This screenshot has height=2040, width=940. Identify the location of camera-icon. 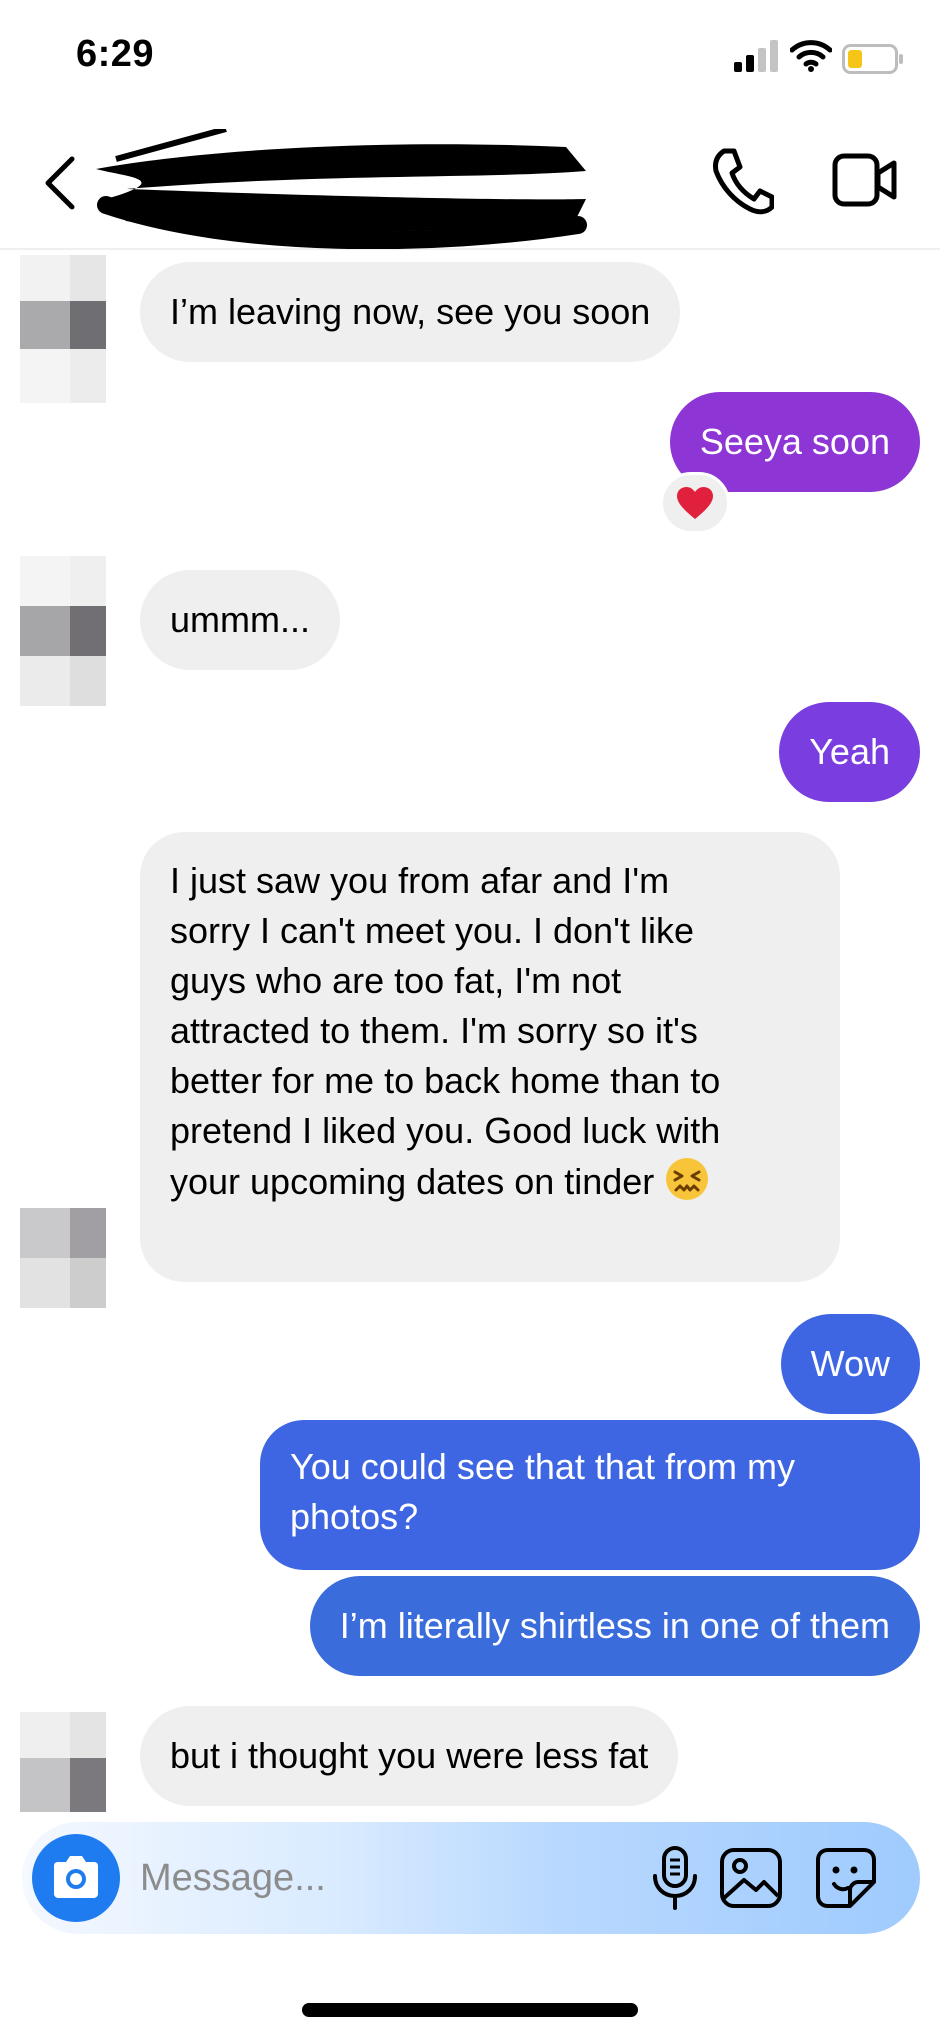
(76, 1877).